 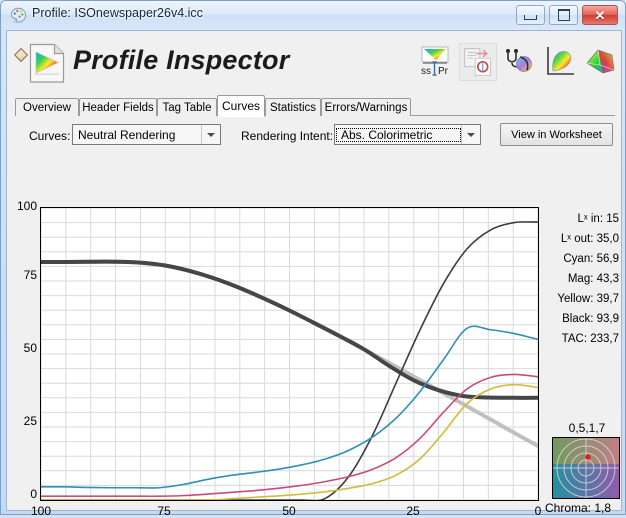 What do you see at coordinates (593, 279) in the screenshot?
I see `readout-magenta: Mag: 43,3` at bounding box center [593, 279].